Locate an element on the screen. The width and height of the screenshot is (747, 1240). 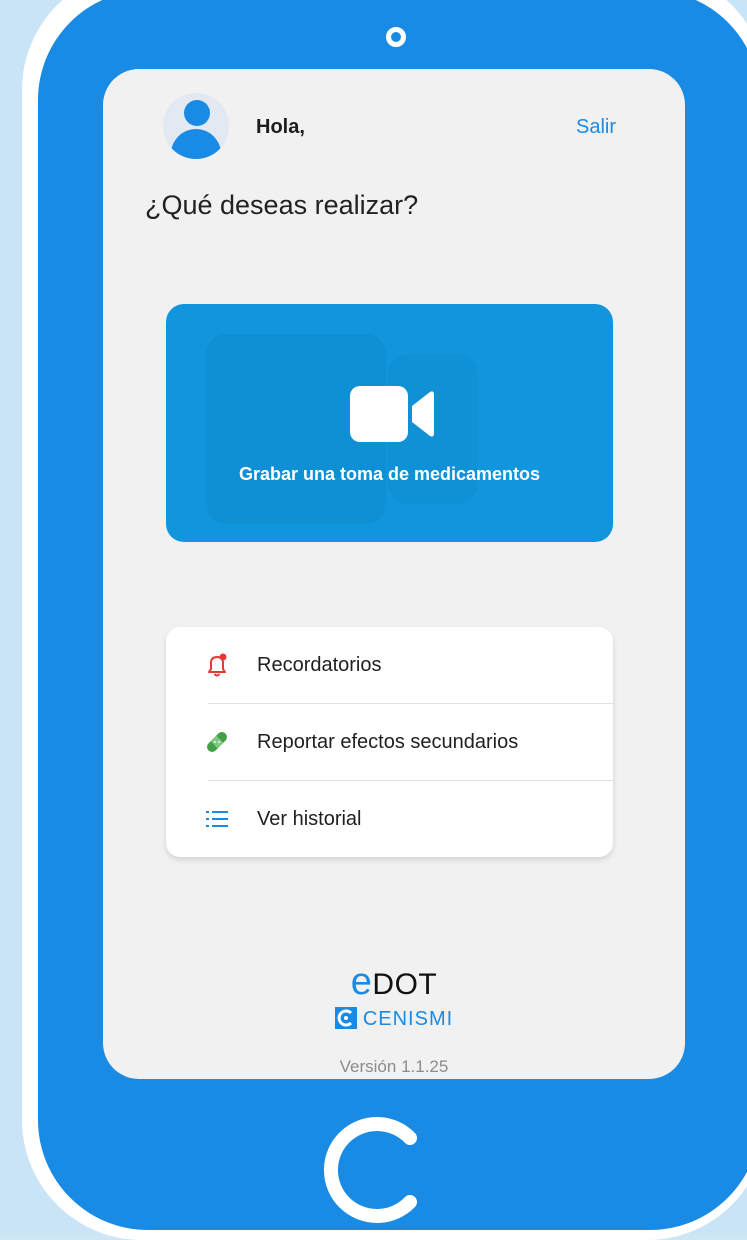
video-camera-icon is located at coordinates (392, 414).